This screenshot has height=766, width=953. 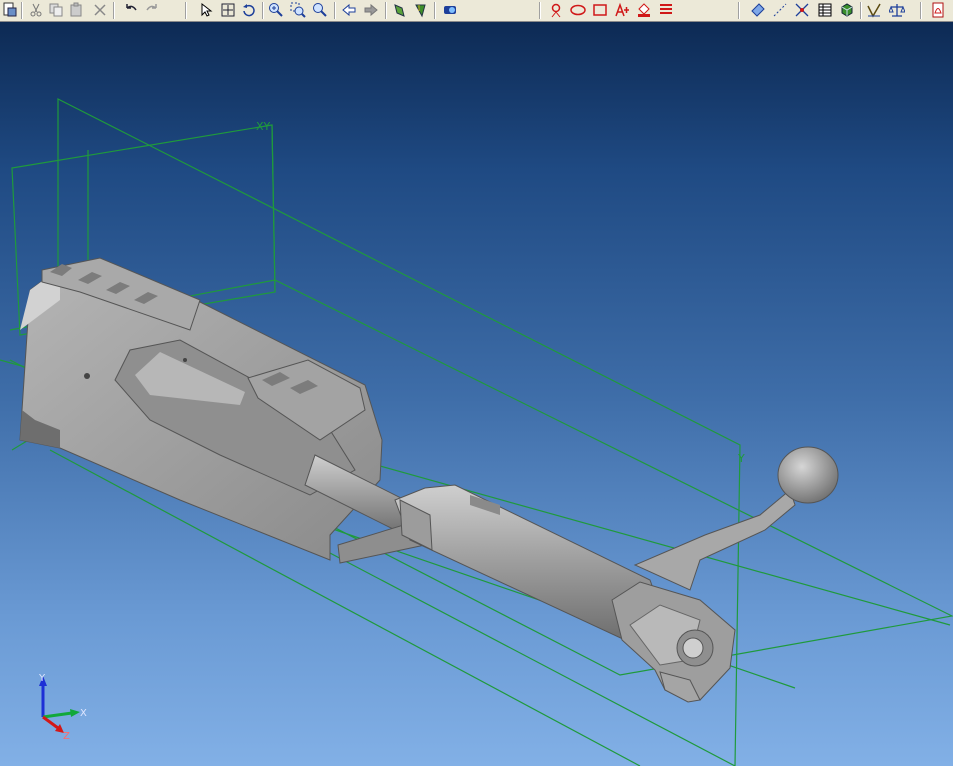 I want to click on shaded-view-icon, so click(x=400, y=10).